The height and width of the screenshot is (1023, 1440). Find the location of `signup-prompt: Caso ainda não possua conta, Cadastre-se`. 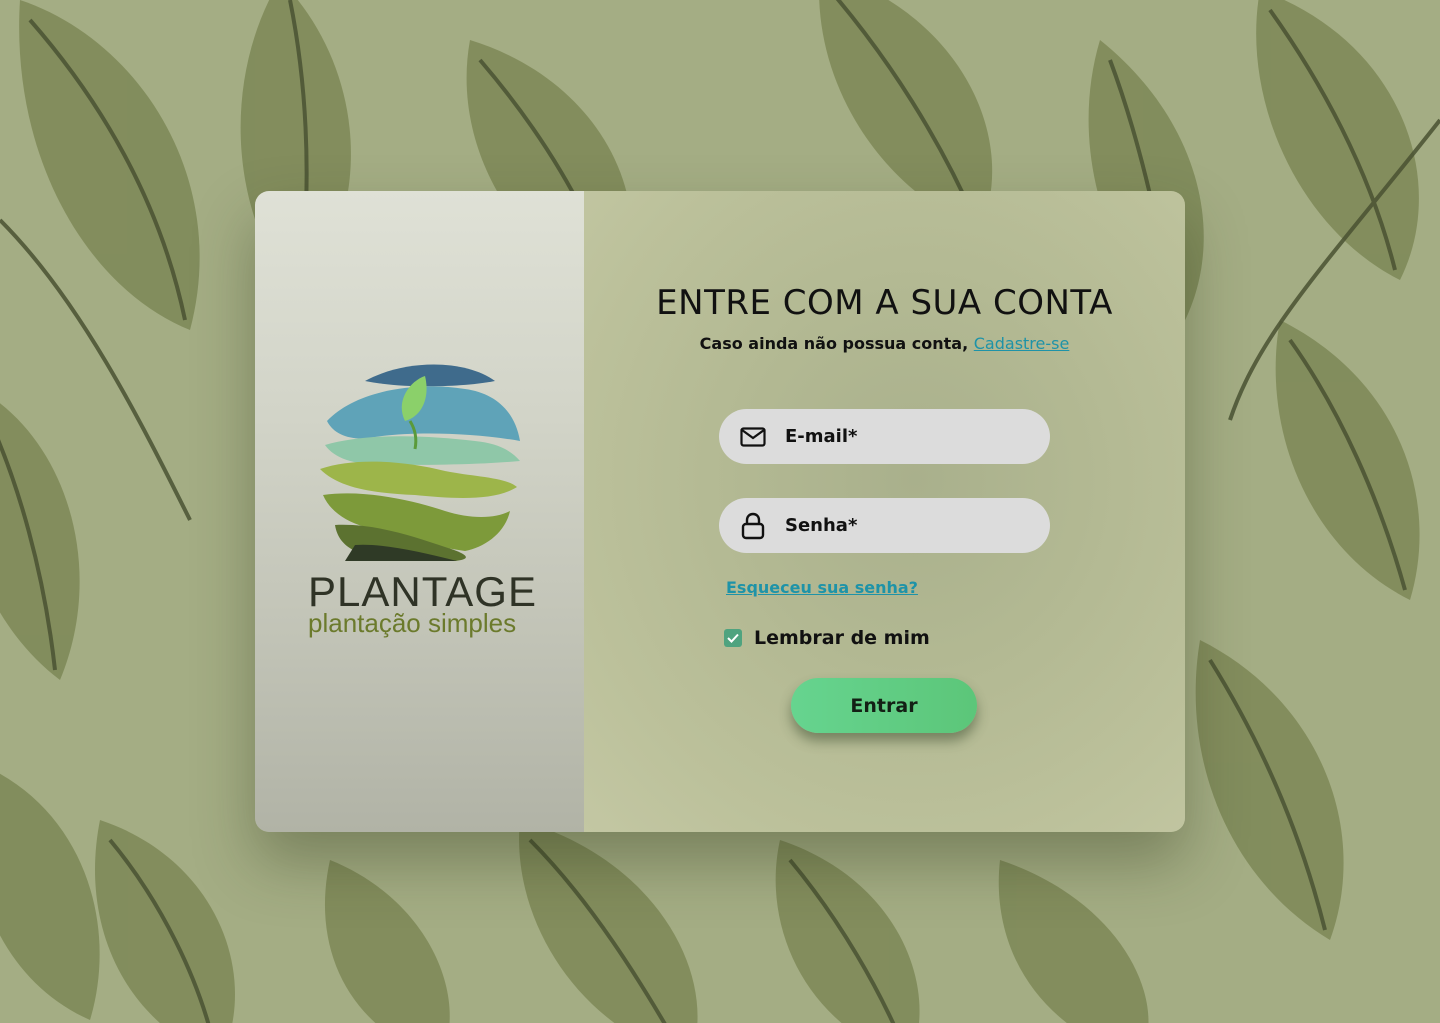

signup-prompt: Caso ainda não possua conta, Cadastre-se is located at coordinates (884, 343).